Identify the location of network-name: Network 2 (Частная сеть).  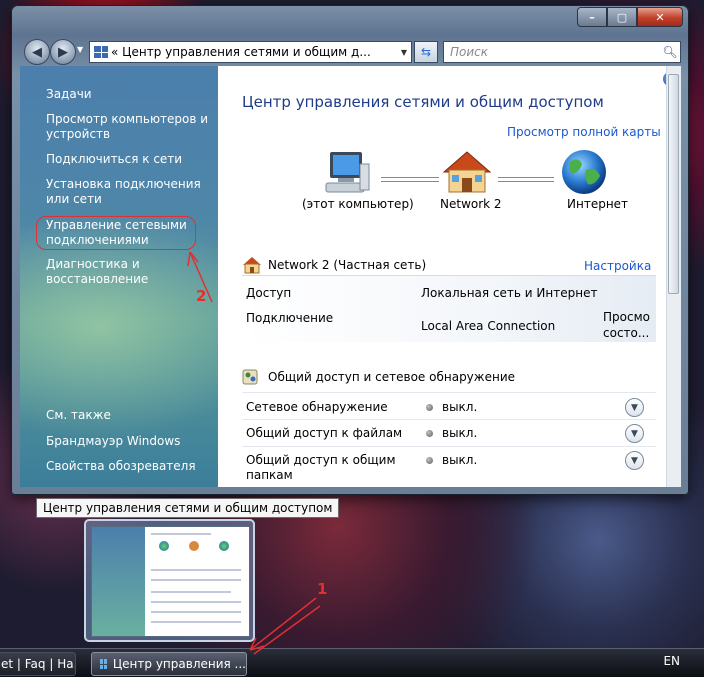
(347, 265).